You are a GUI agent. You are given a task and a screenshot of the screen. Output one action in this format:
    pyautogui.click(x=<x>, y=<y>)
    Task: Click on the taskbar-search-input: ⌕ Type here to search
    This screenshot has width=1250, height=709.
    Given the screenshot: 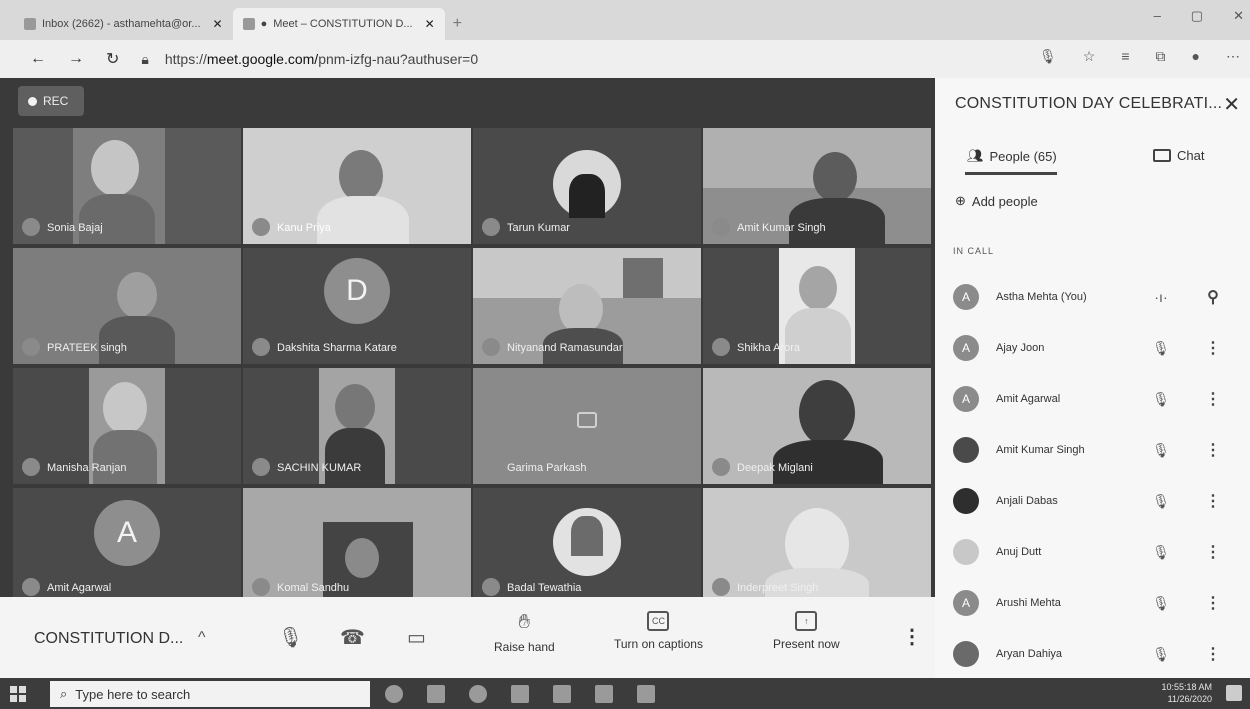 What is the action you would take?
    pyautogui.click(x=210, y=694)
    